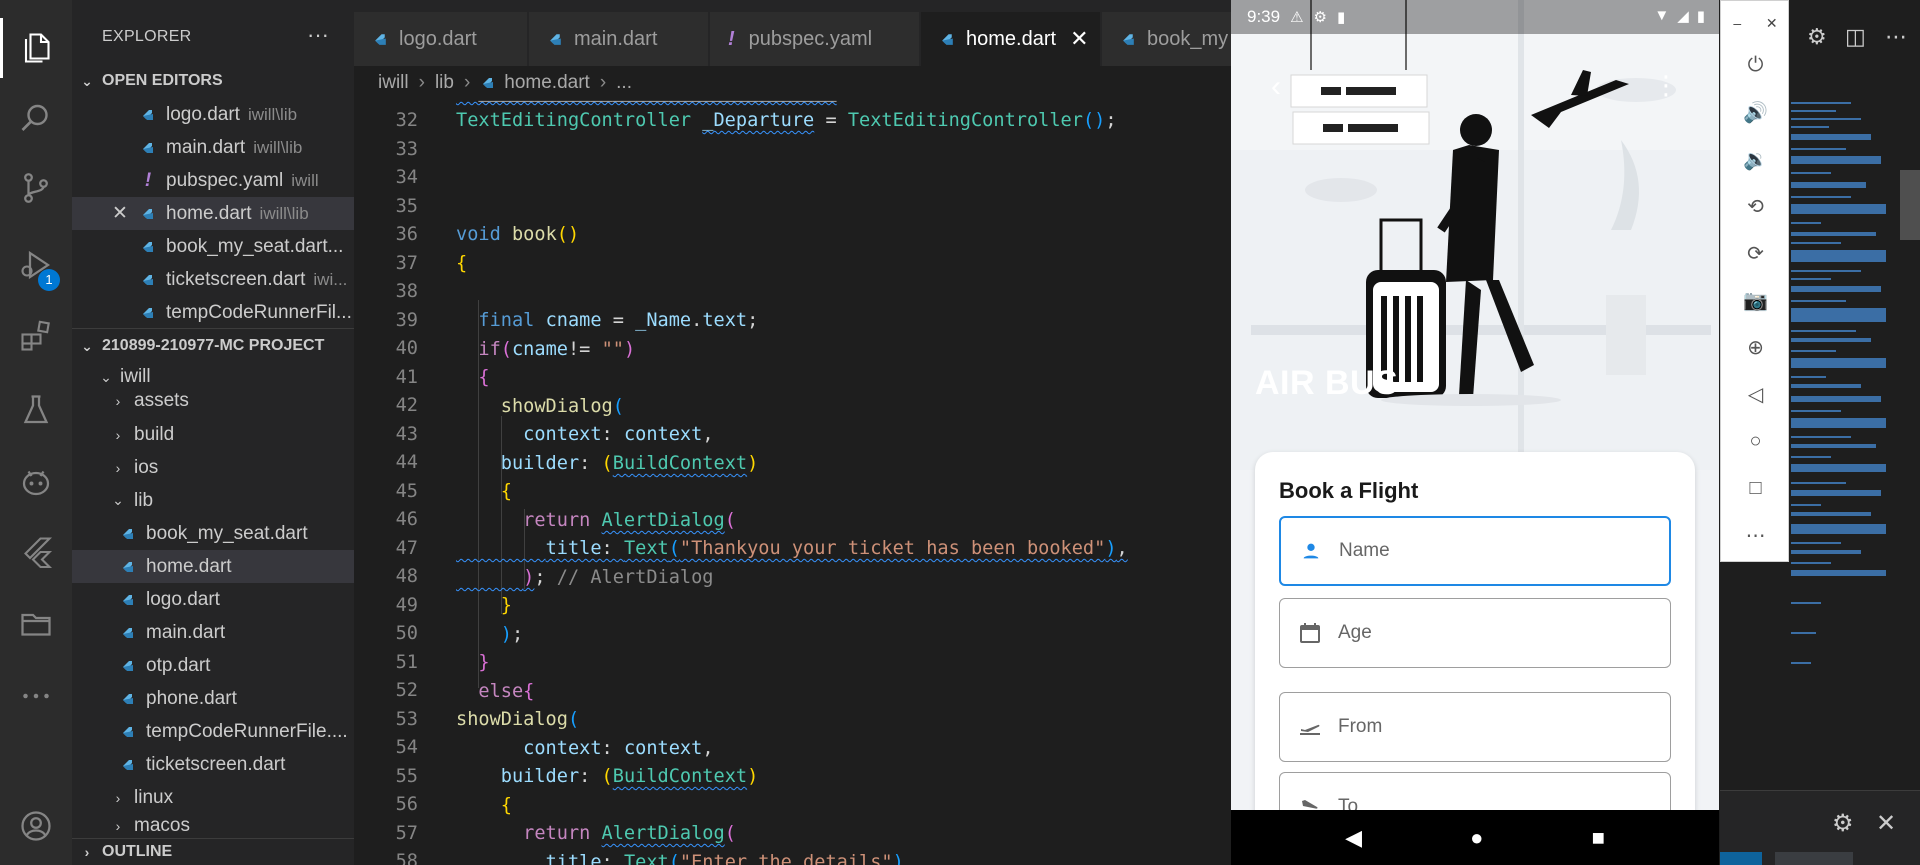 Image resolution: width=1920 pixels, height=865 pixels. What do you see at coordinates (128, 731) in the screenshot?
I see `dart-file-icon` at bounding box center [128, 731].